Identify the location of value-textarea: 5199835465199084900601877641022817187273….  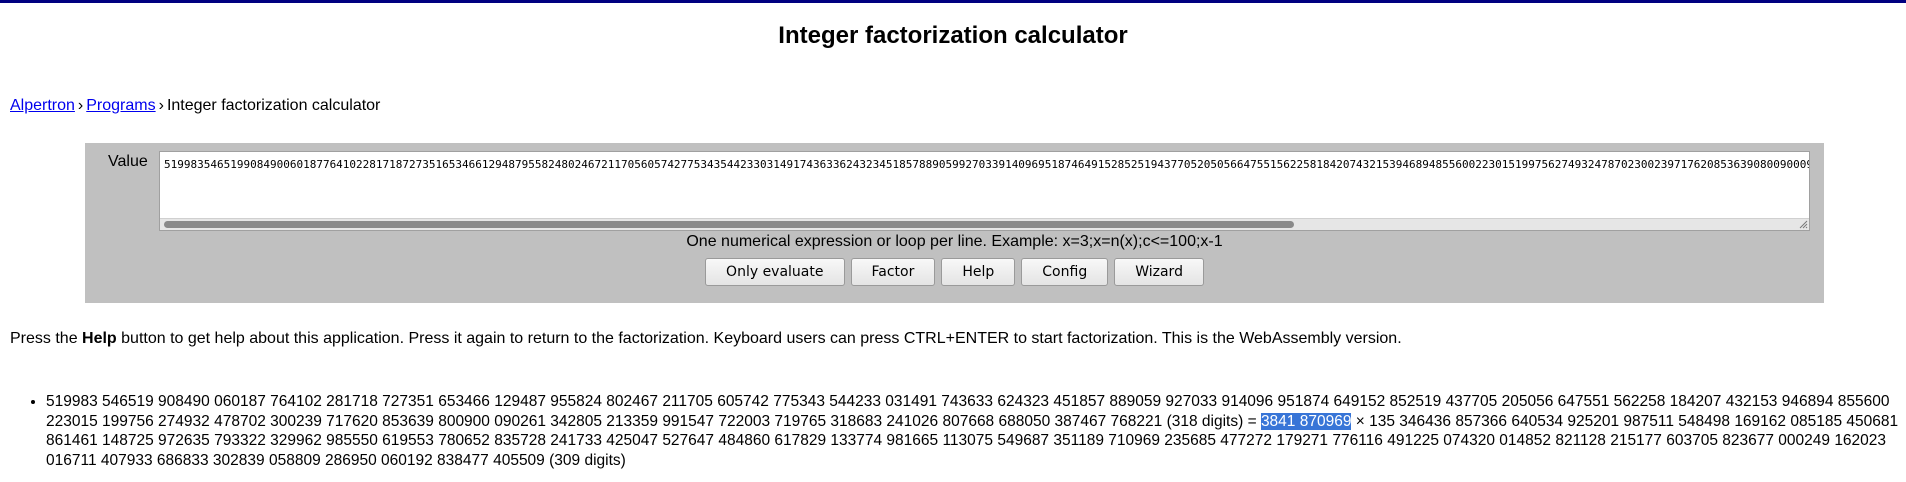
(984, 191).